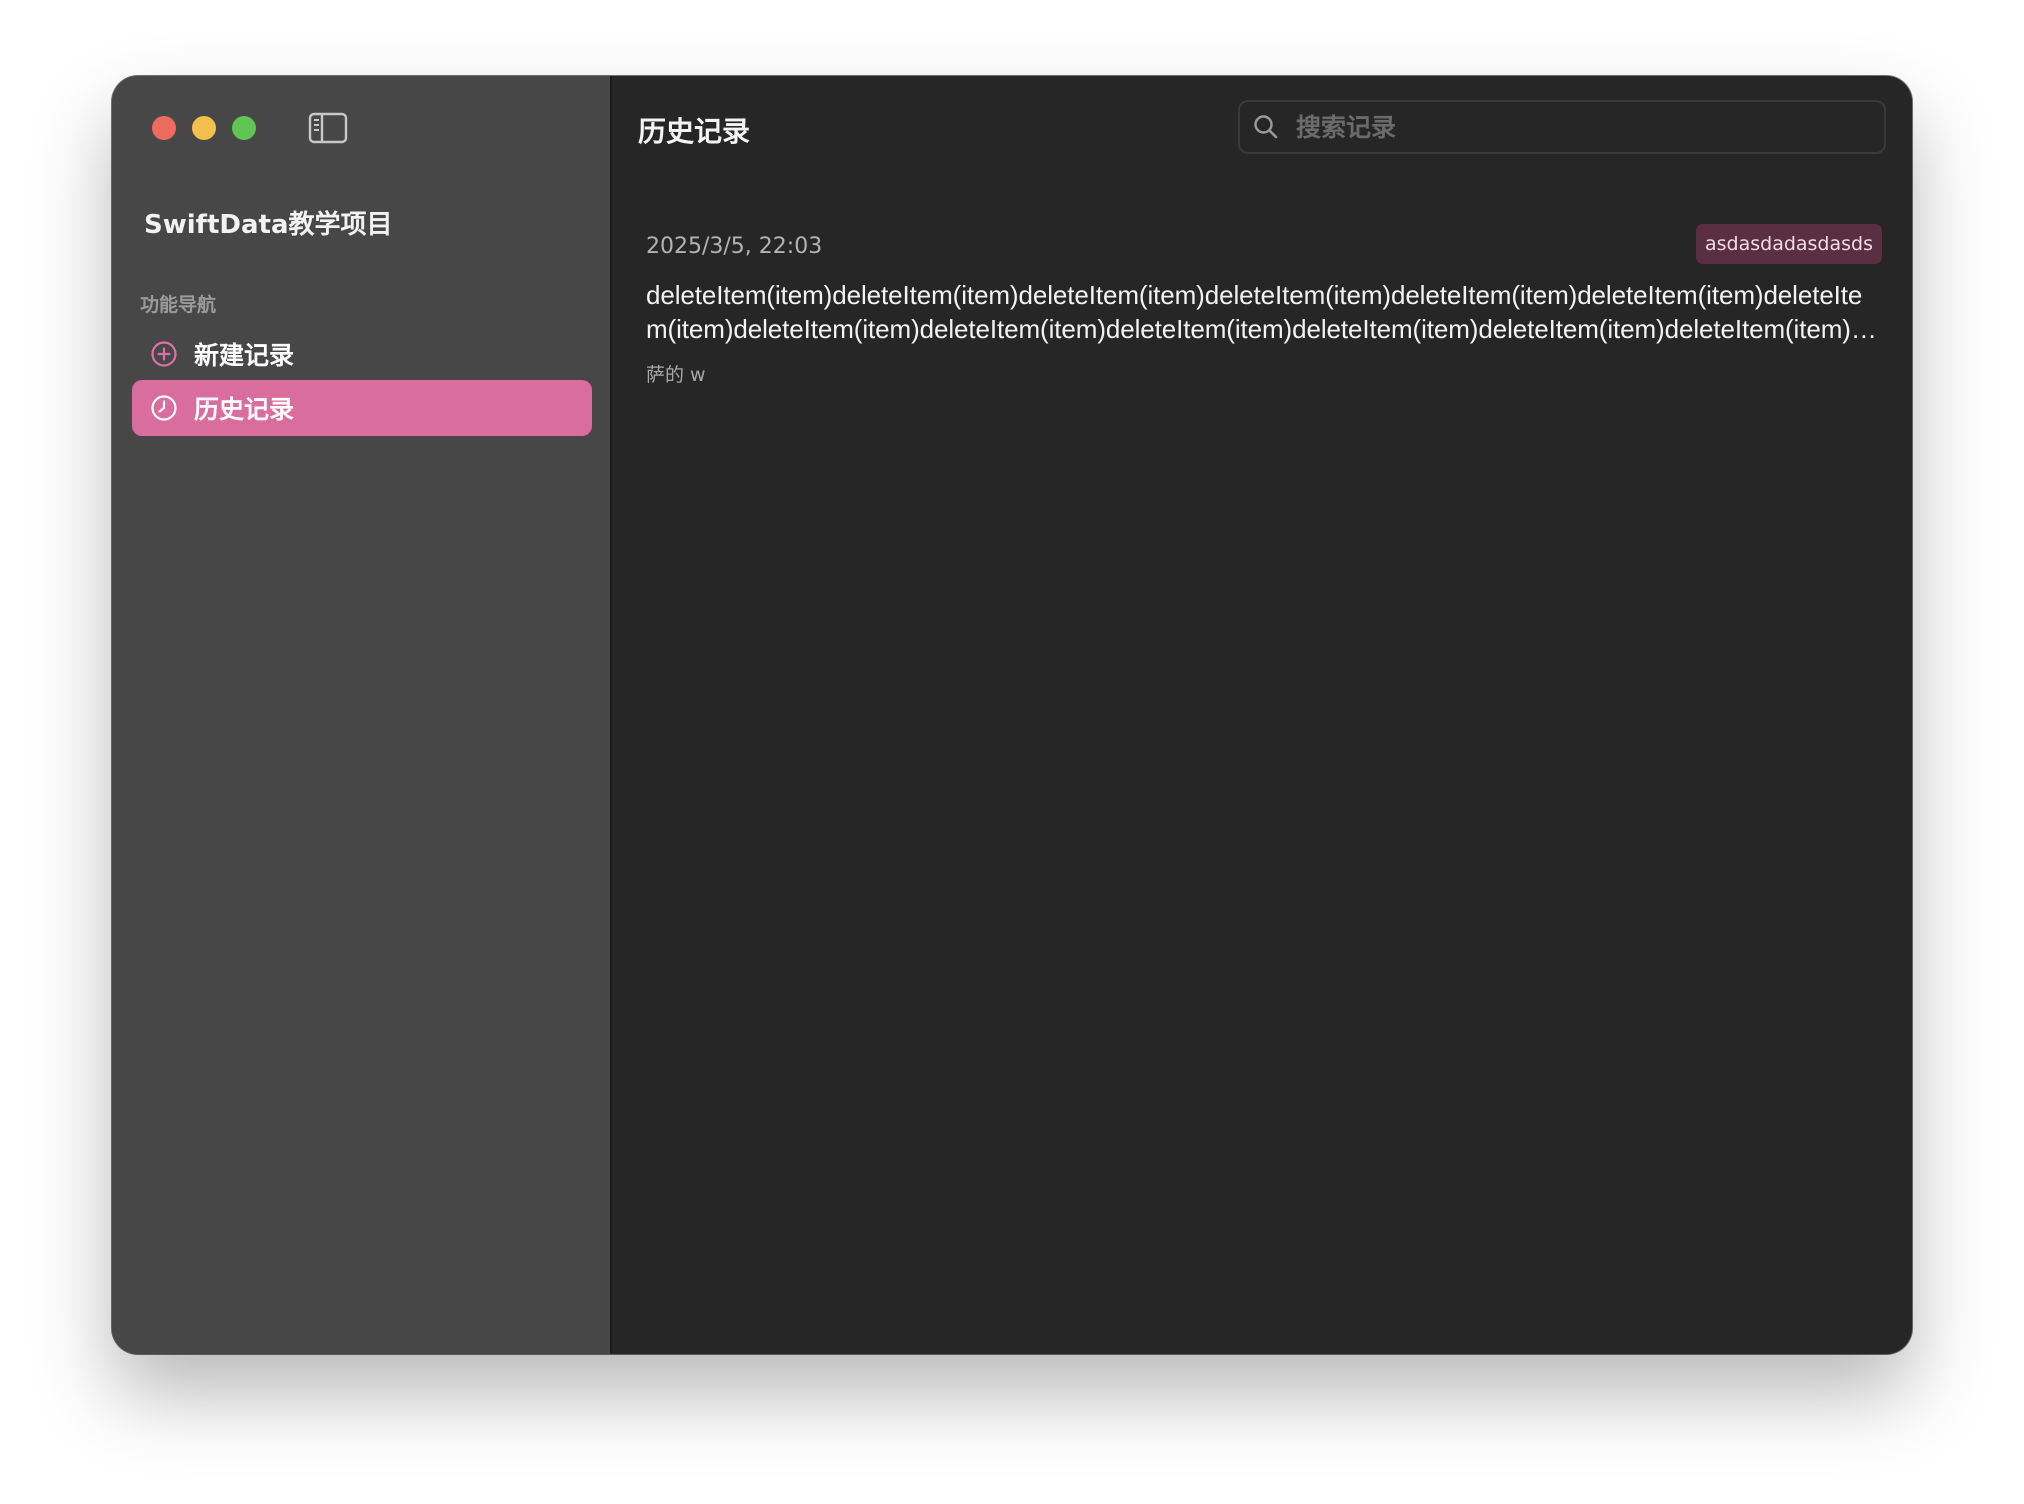 The height and width of the screenshot is (1504, 2024). What do you see at coordinates (328, 128) in the screenshot?
I see `sidebar-toggle-icon` at bounding box center [328, 128].